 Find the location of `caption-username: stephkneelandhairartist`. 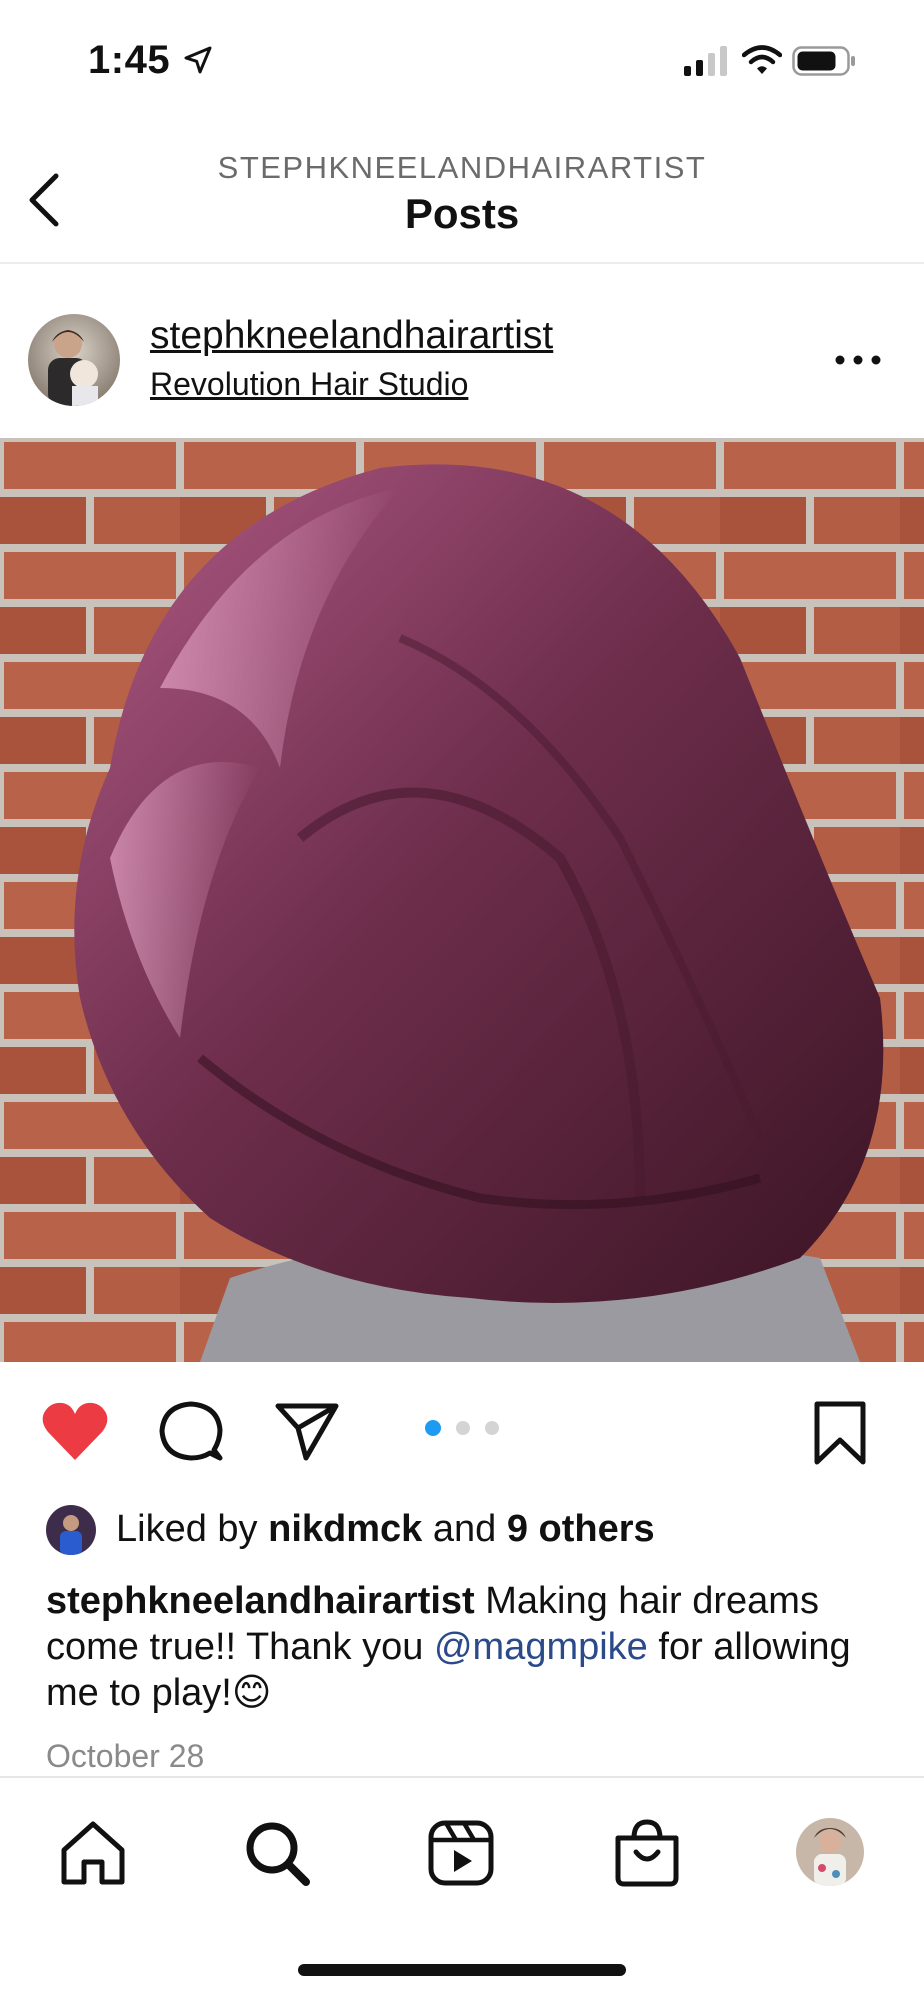

caption-username: stephkneelandhairartist is located at coordinates (260, 1601).